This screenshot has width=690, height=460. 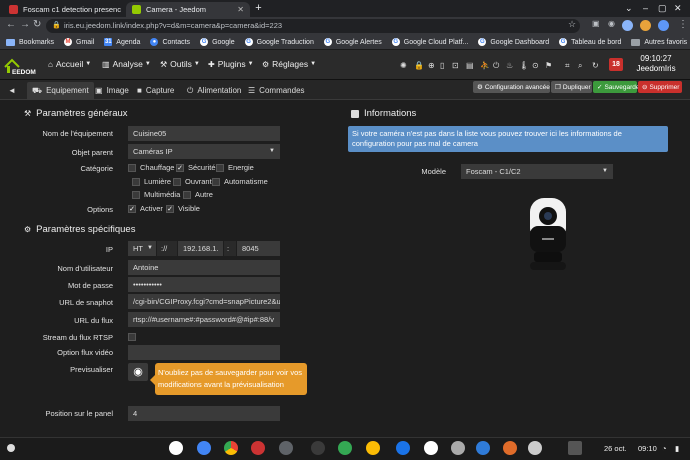 What do you see at coordinates (289, 64) in the screenshot?
I see `menu-reglages: ⚙ Réglages ▼` at bounding box center [289, 64].